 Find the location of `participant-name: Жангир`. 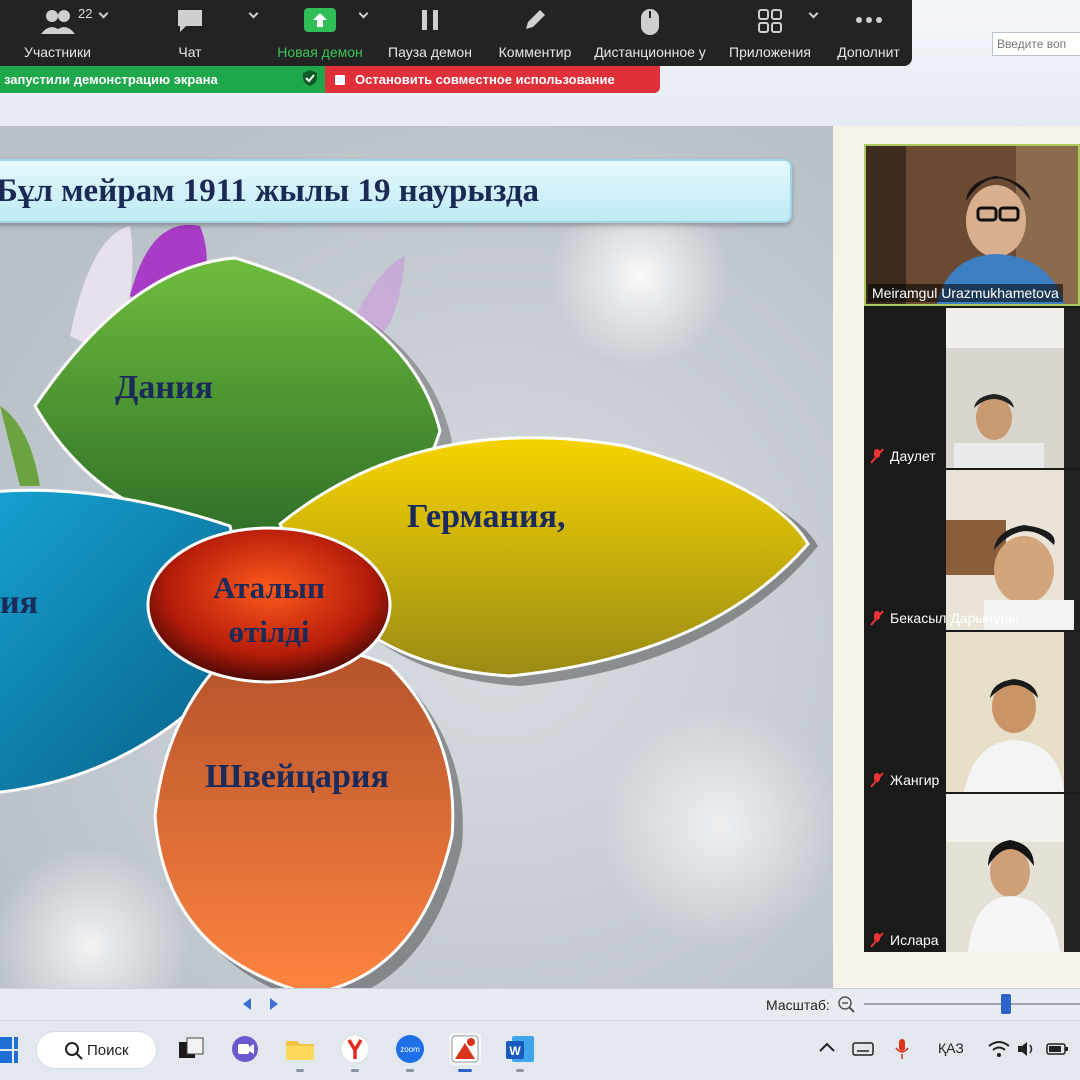

participant-name: Жангир is located at coordinates (904, 780).